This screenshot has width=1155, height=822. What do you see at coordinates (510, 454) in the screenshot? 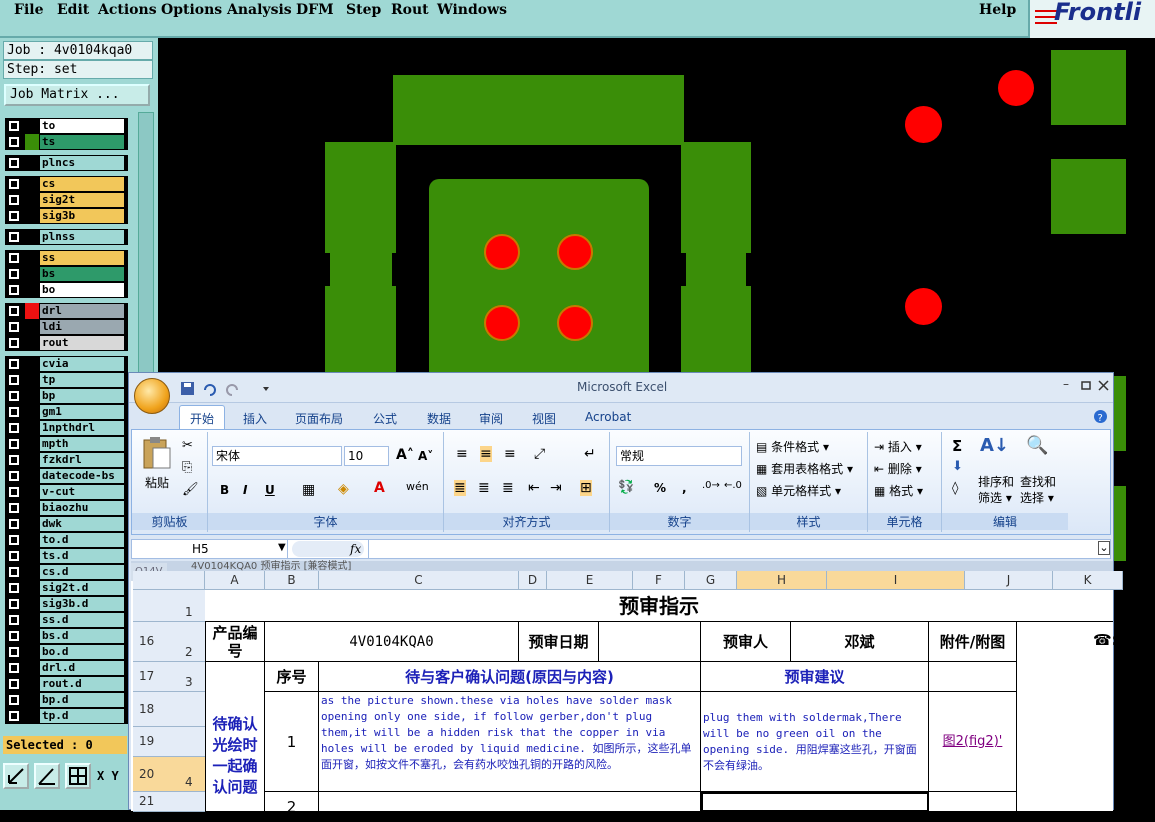
I see `align-bottom-icon: ≡` at bounding box center [510, 454].